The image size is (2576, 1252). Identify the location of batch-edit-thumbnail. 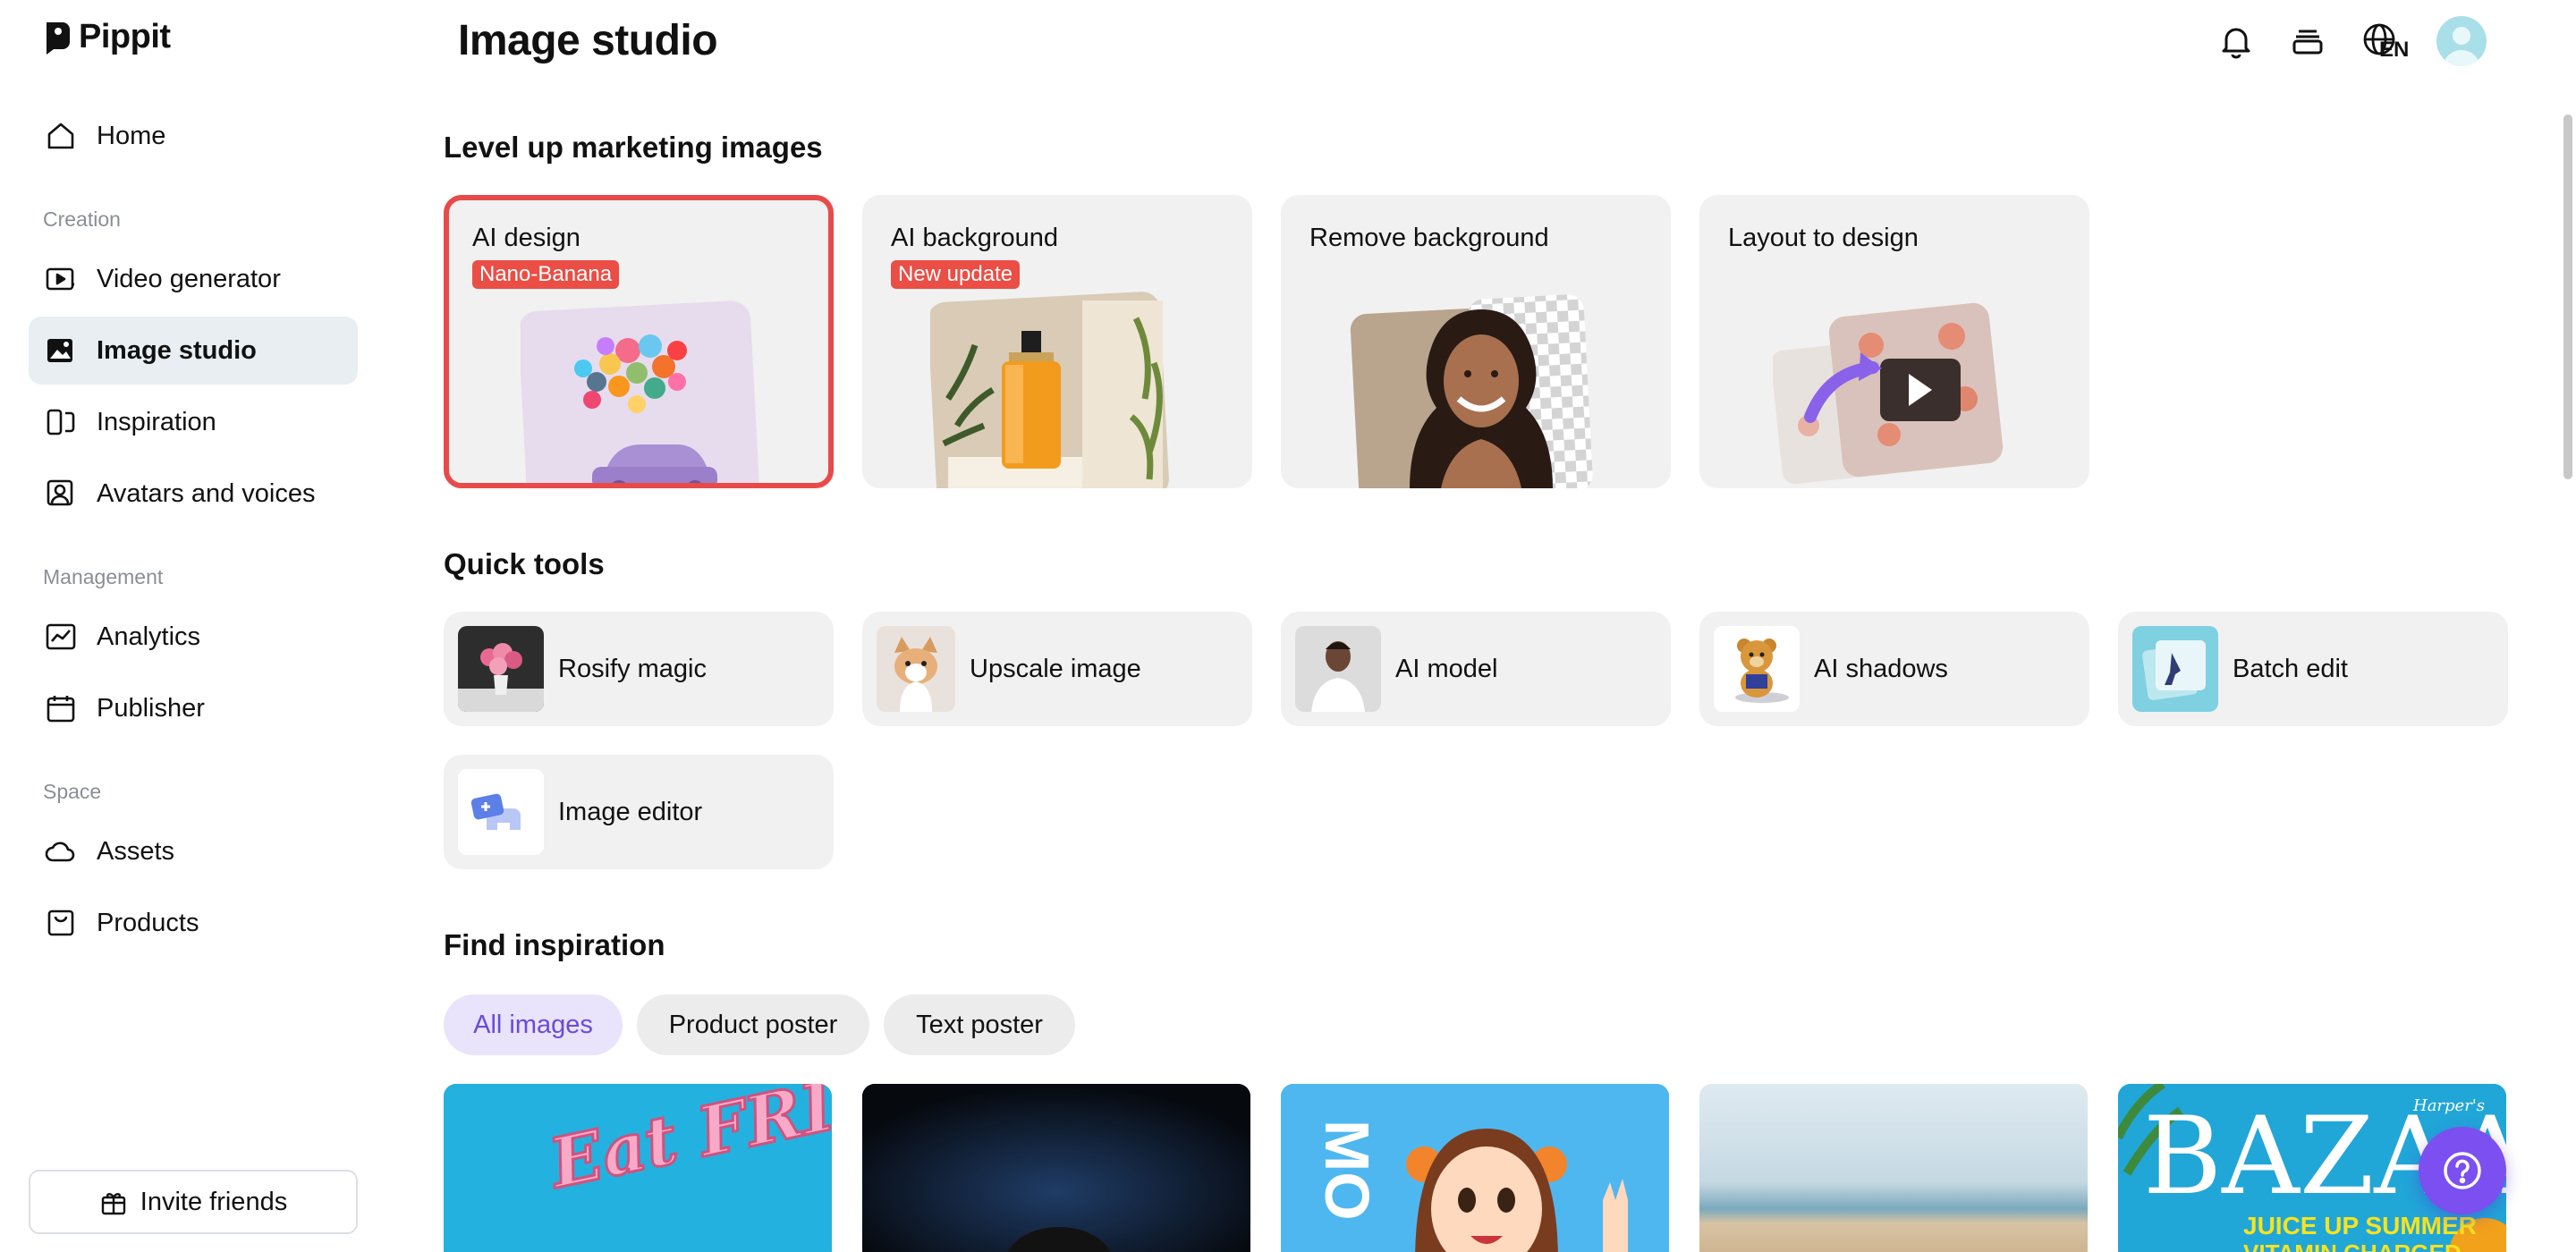
(2175, 669).